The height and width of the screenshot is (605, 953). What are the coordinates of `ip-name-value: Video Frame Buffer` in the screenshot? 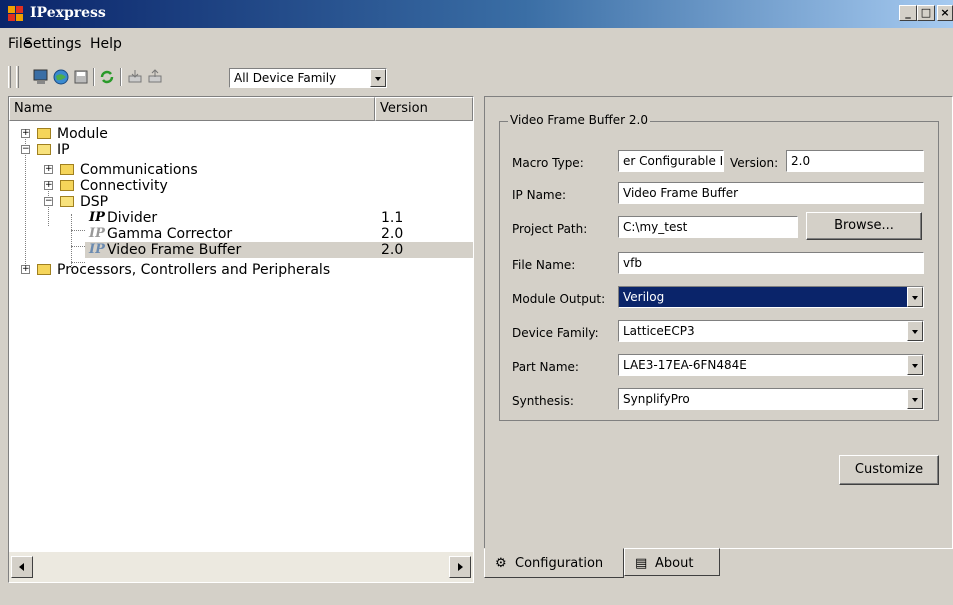 It's located at (681, 193).